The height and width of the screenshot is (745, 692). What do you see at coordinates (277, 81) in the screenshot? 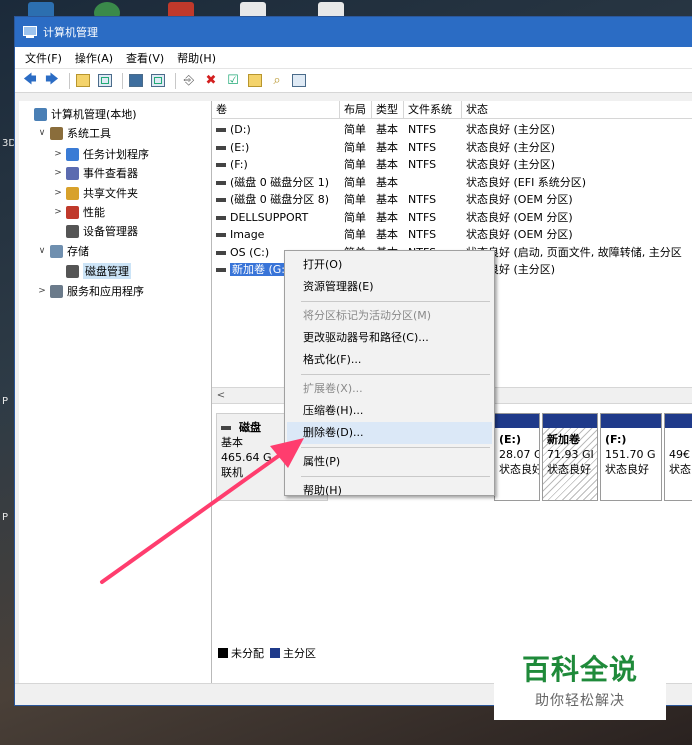
I see `search-icon: ⌕` at bounding box center [277, 81].